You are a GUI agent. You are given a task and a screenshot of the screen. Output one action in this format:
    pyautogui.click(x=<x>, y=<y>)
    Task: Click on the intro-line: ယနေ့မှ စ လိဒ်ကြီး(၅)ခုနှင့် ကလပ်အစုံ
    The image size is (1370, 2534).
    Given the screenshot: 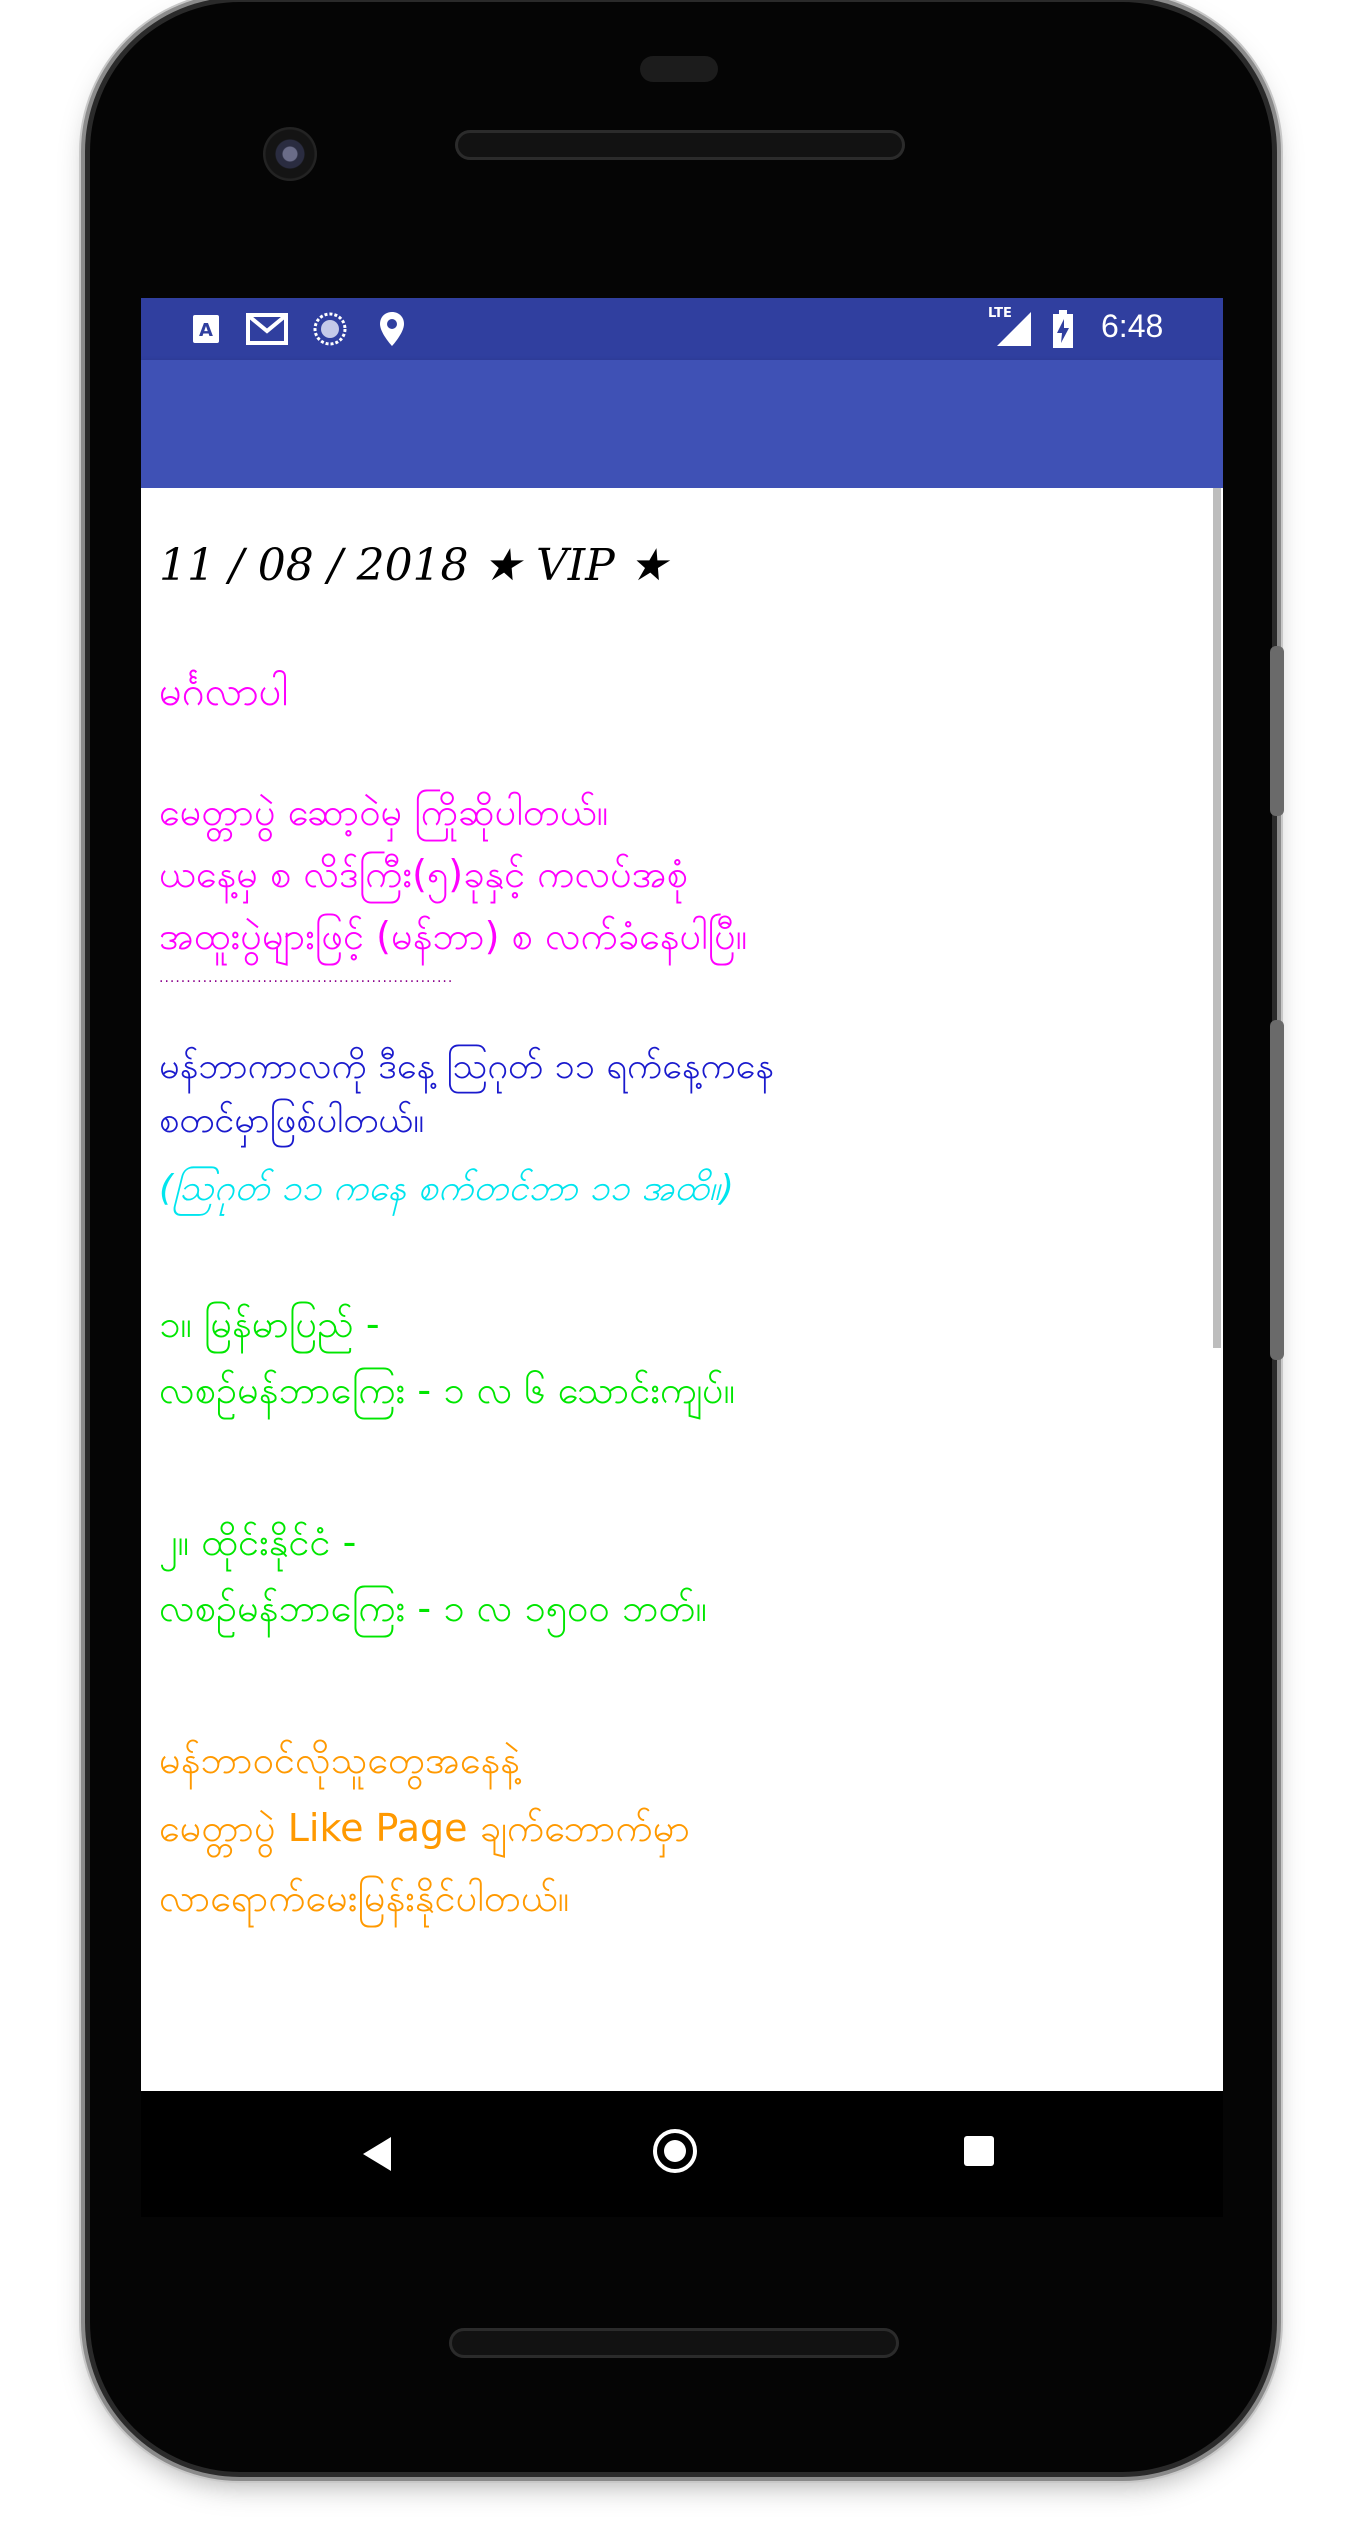 What is the action you would take?
    pyautogui.click(x=424, y=874)
    